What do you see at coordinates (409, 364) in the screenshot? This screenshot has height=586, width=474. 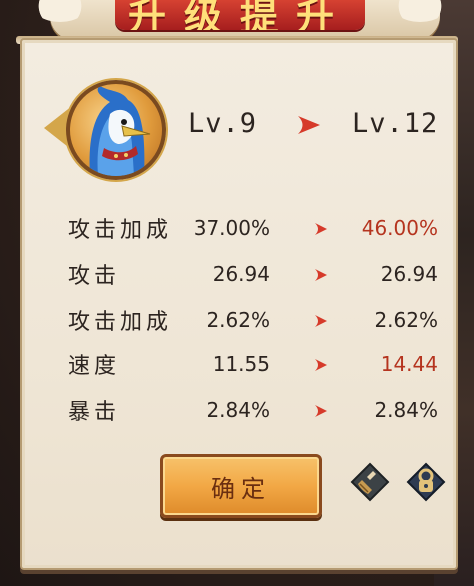 I see `stat-new-value: 14.44` at bounding box center [409, 364].